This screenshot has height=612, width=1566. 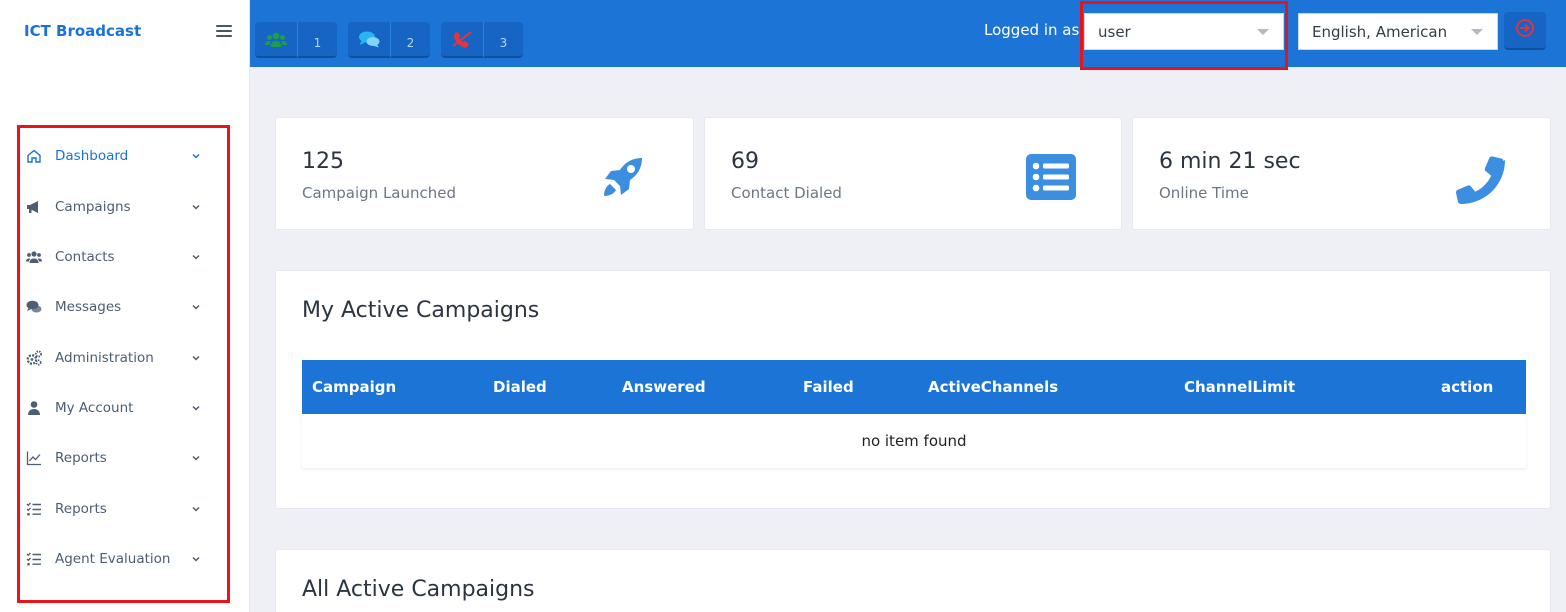 What do you see at coordinates (34, 358) in the screenshot?
I see `gears-icon` at bounding box center [34, 358].